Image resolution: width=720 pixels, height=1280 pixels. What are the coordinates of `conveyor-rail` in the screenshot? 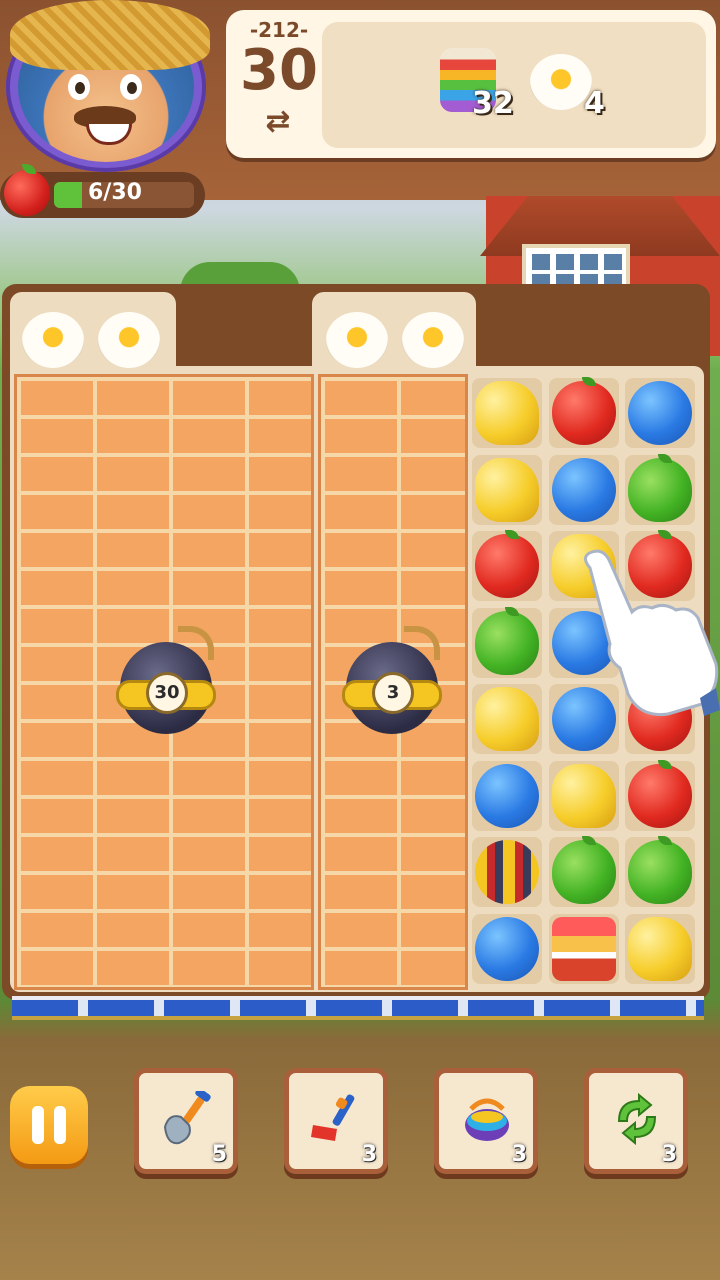 It's located at (358, 1008).